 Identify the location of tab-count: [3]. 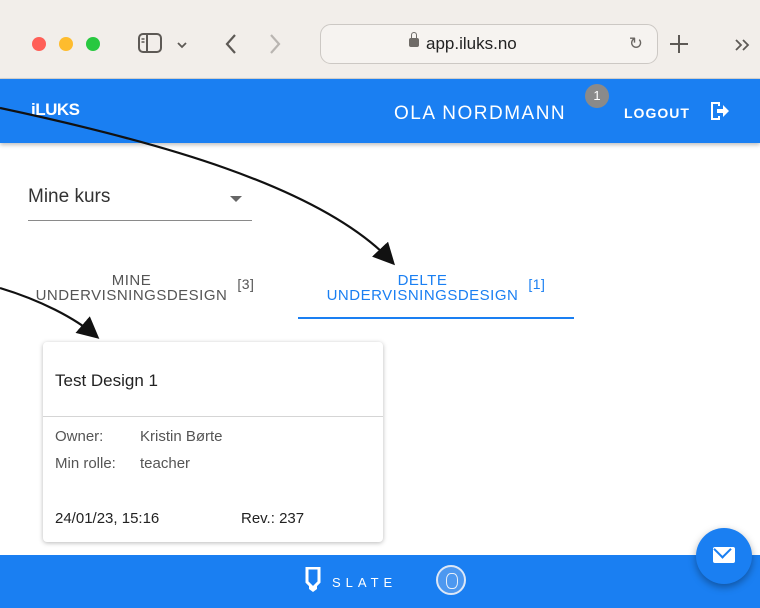
(246, 284).